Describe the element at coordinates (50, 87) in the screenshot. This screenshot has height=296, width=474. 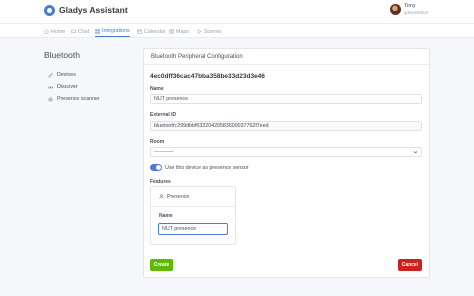
I see `radio-icon` at that location.